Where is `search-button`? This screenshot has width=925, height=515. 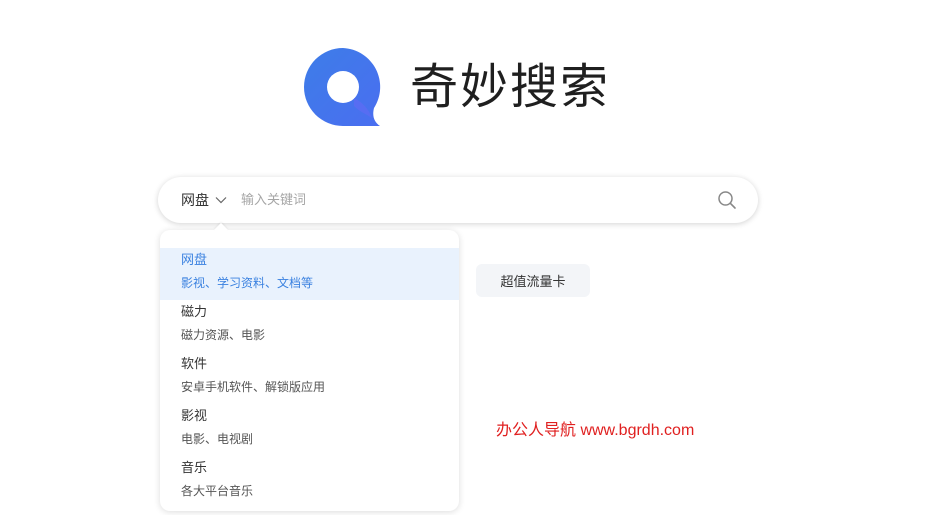 search-button is located at coordinates (727, 200).